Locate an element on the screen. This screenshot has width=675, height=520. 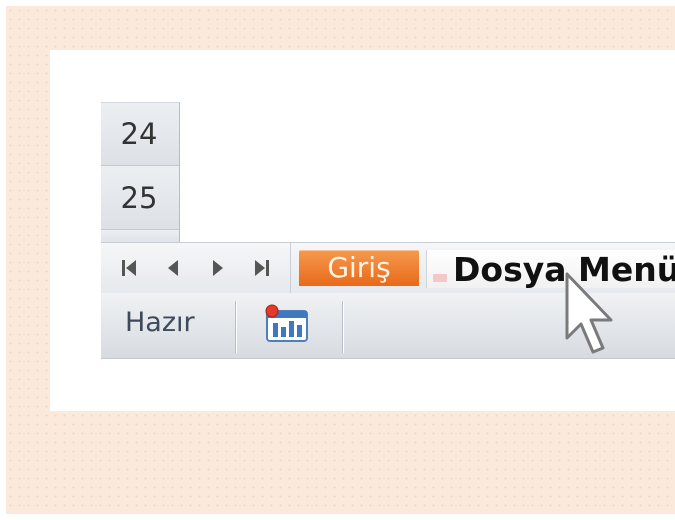
last-sheet-icon is located at coordinates (262, 268).